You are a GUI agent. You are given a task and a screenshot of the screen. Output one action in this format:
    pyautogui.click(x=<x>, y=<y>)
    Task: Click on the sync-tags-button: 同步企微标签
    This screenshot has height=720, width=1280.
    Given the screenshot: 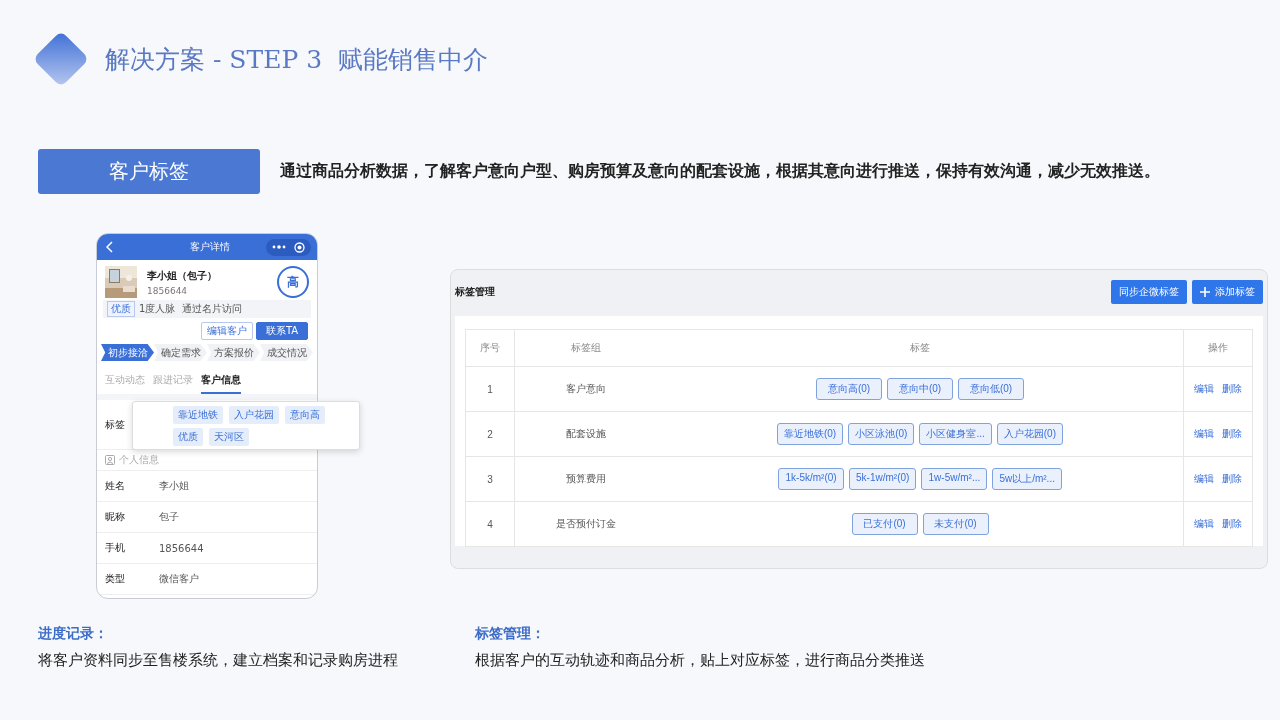 What is the action you would take?
    pyautogui.click(x=1149, y=292)
    